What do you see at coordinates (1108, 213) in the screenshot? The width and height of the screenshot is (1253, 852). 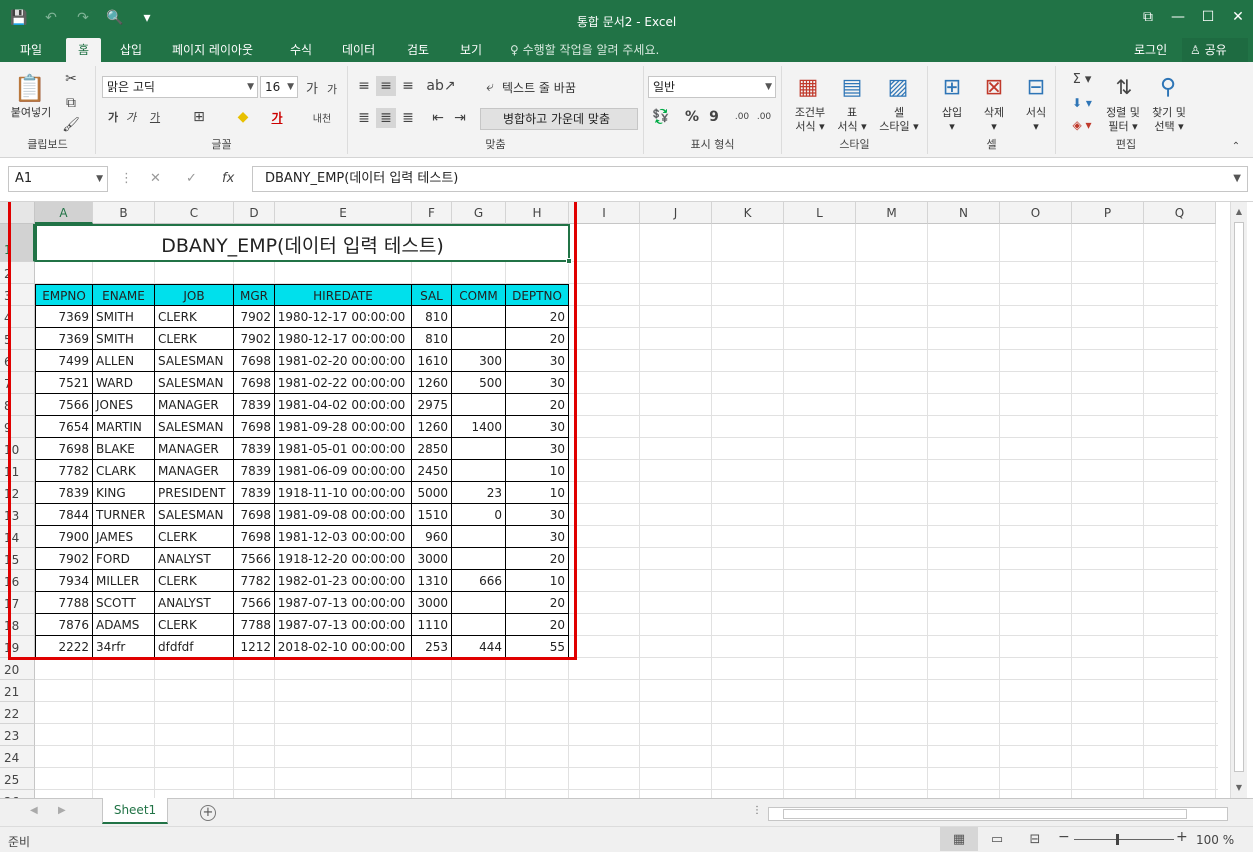 I see `column-header-p: P` at bounding box center [1108, 213].